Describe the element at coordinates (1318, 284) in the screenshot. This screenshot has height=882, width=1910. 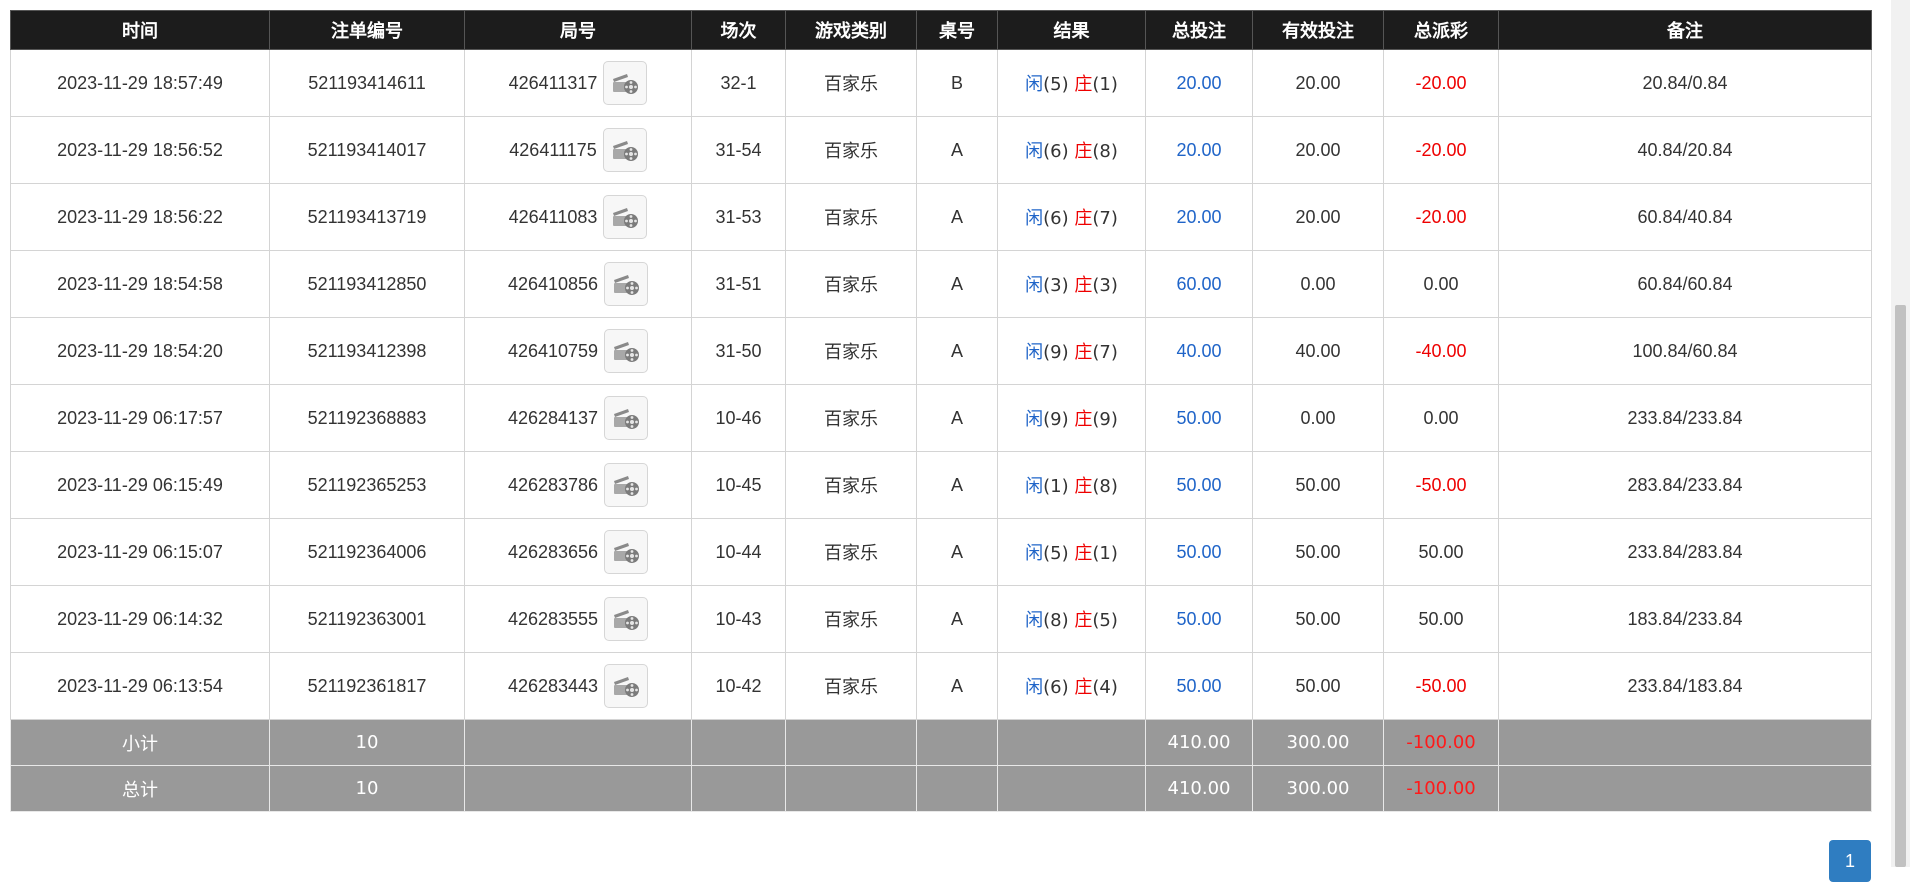
I see `cell-valid-bet: 0.00` at that location.